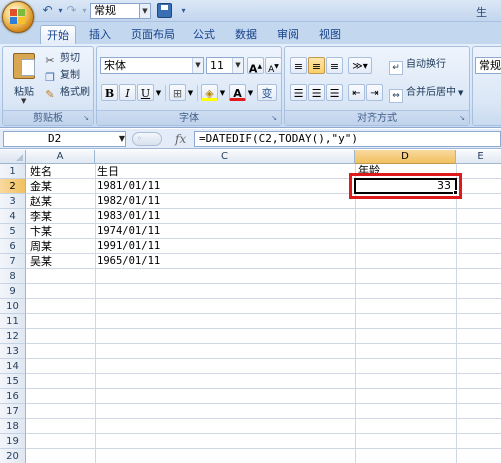  What do you see at coordinates (41, 171) in the screenshot?
I see `cell-a1: 姓名` at bounding box center [41, 171].